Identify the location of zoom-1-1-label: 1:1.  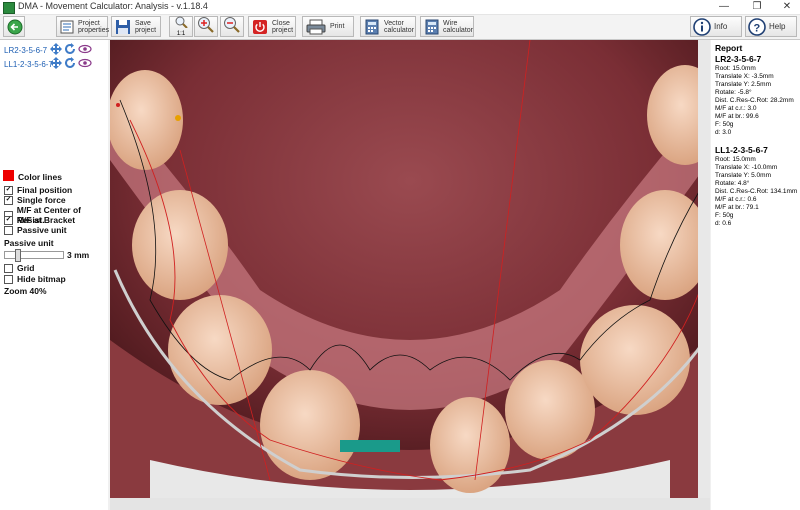
(181, 34).